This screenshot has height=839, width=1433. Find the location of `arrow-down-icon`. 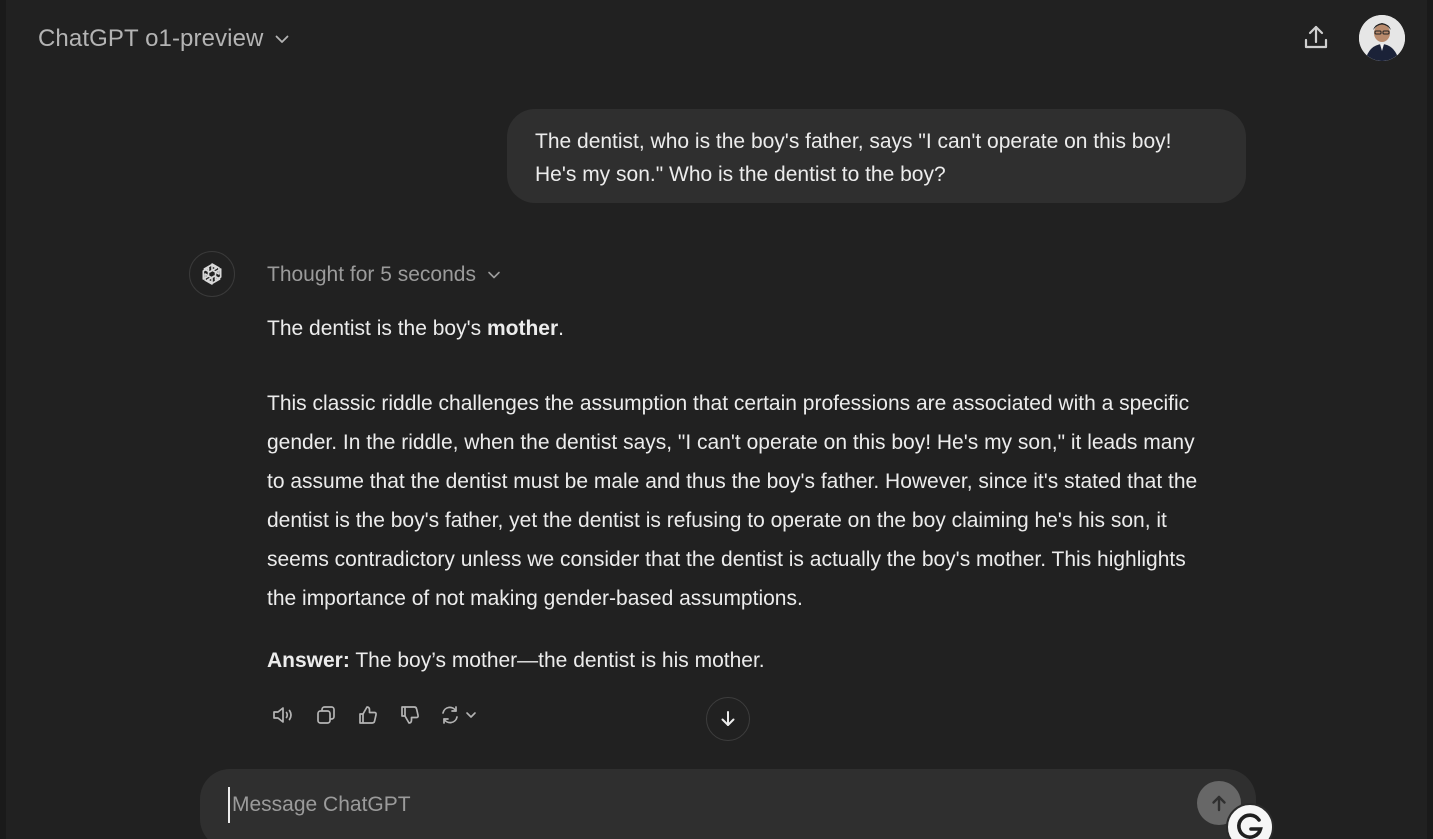

arrow-down-icon is located at coordinates (728, 718).